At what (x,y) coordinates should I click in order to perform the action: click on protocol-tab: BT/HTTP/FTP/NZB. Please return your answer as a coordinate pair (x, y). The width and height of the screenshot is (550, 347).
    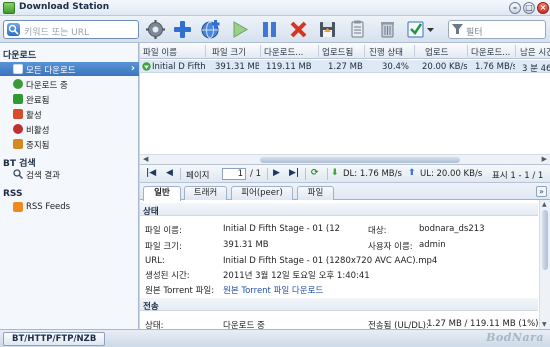
    Looking at the image, I should click on (54, 339).